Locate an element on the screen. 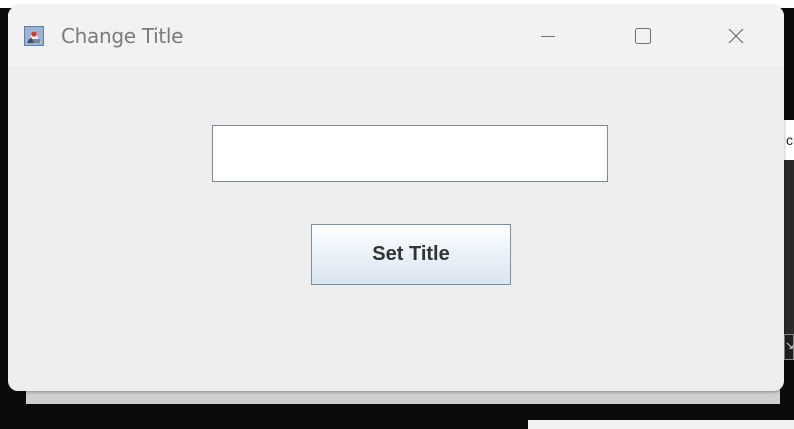 This screenshot has width=794, height=429. java-app-icon is located at coordinates (34, 36).